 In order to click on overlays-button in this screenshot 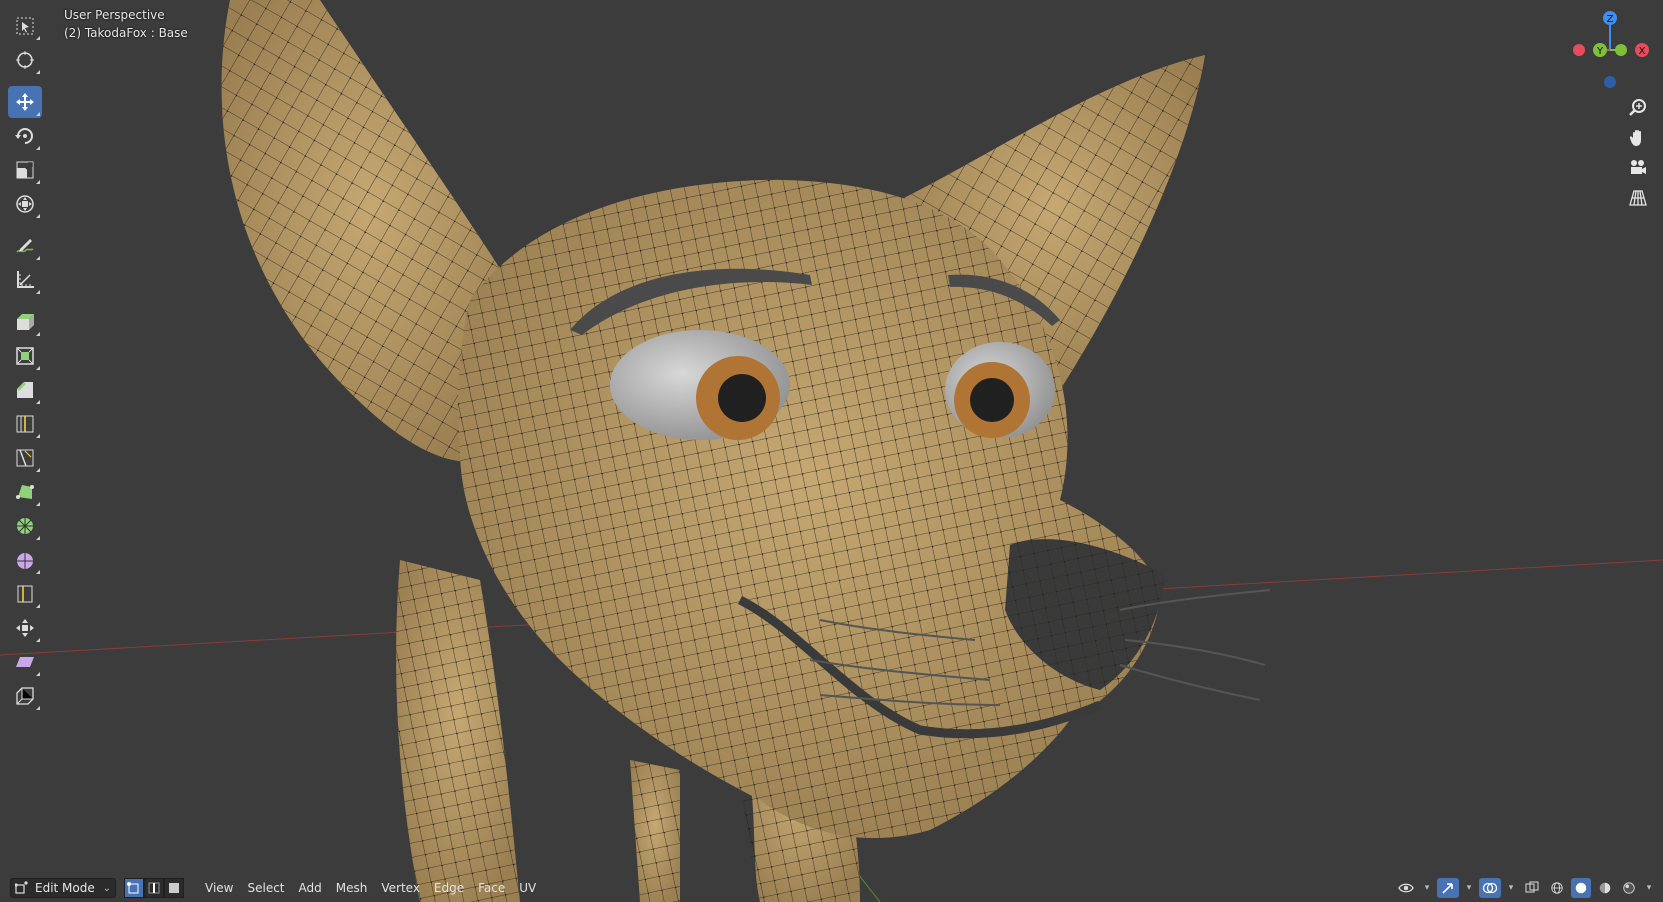, I will do `click(1490, 888)`.